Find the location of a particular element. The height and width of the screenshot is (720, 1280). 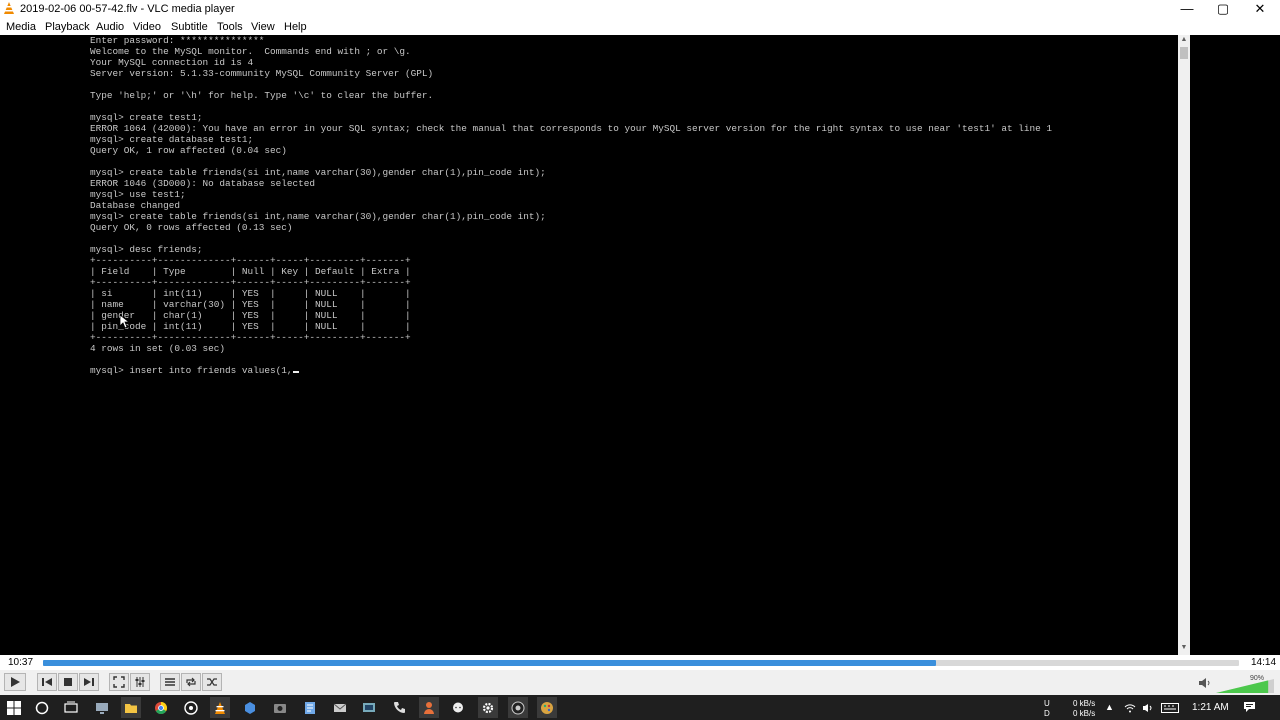

console-line: mysql> use test1; is located at coordinates (138, 194).